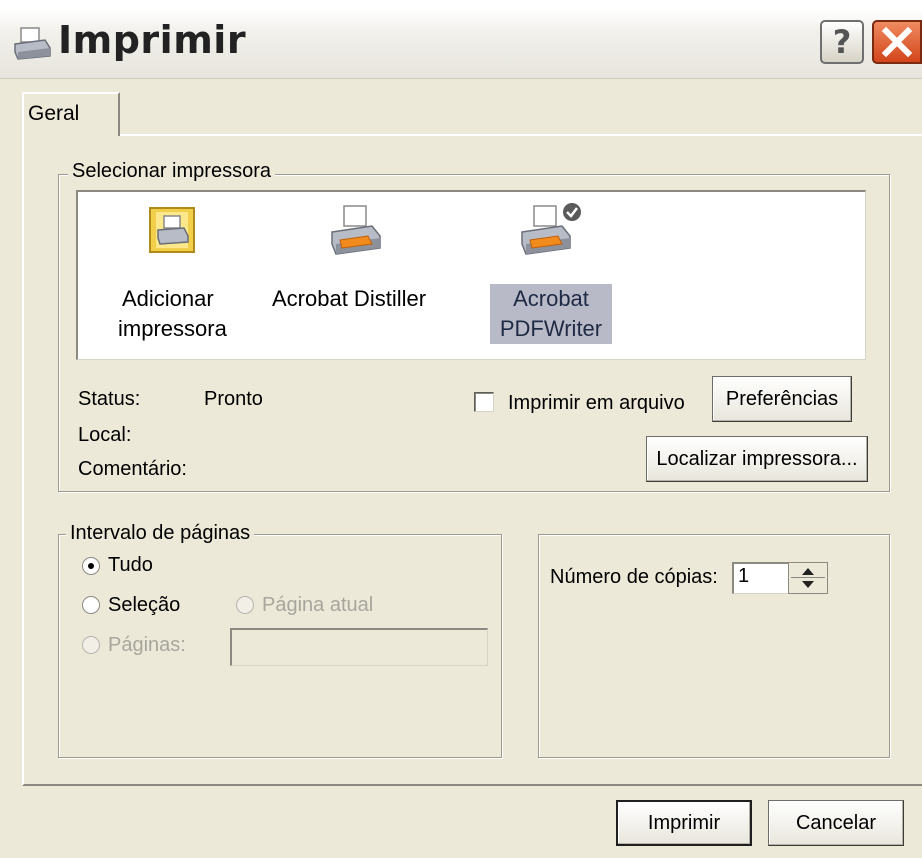  Describe the element at coordinates (317, 605) in the screenshot. I see `radio-current-page-label: Página atual` at that location.